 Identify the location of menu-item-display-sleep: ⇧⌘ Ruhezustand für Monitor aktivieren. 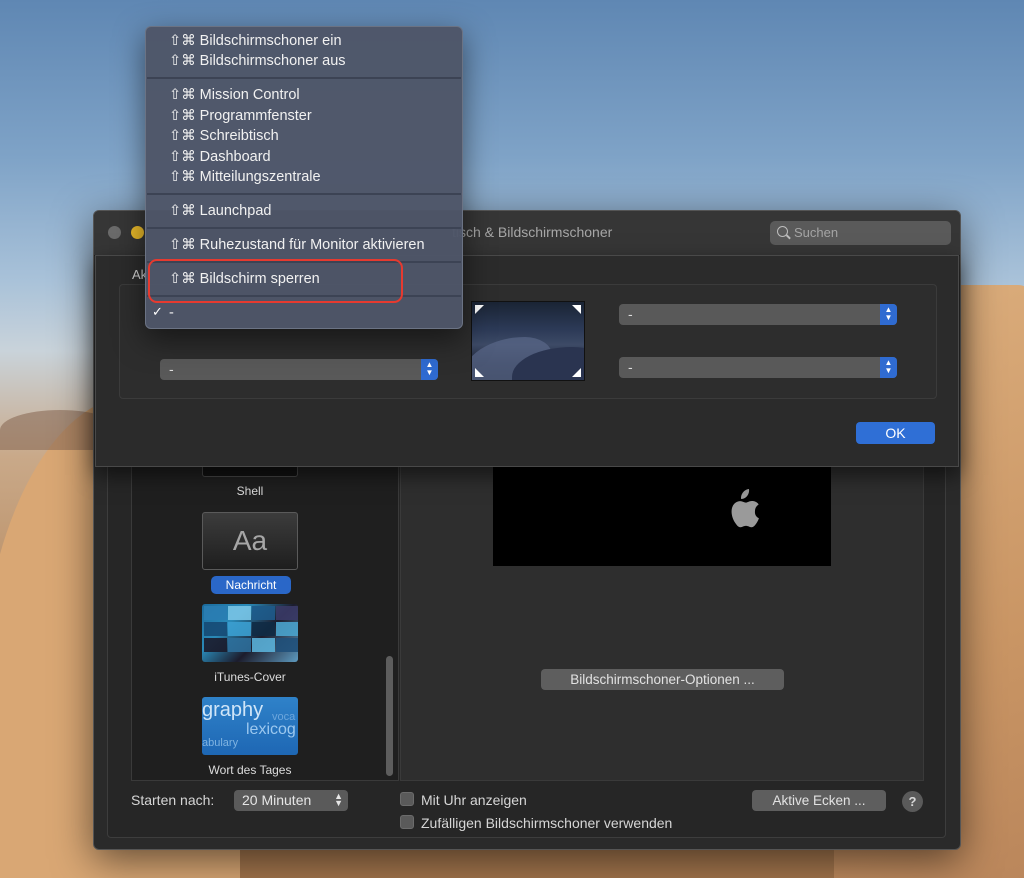
(297, 245).